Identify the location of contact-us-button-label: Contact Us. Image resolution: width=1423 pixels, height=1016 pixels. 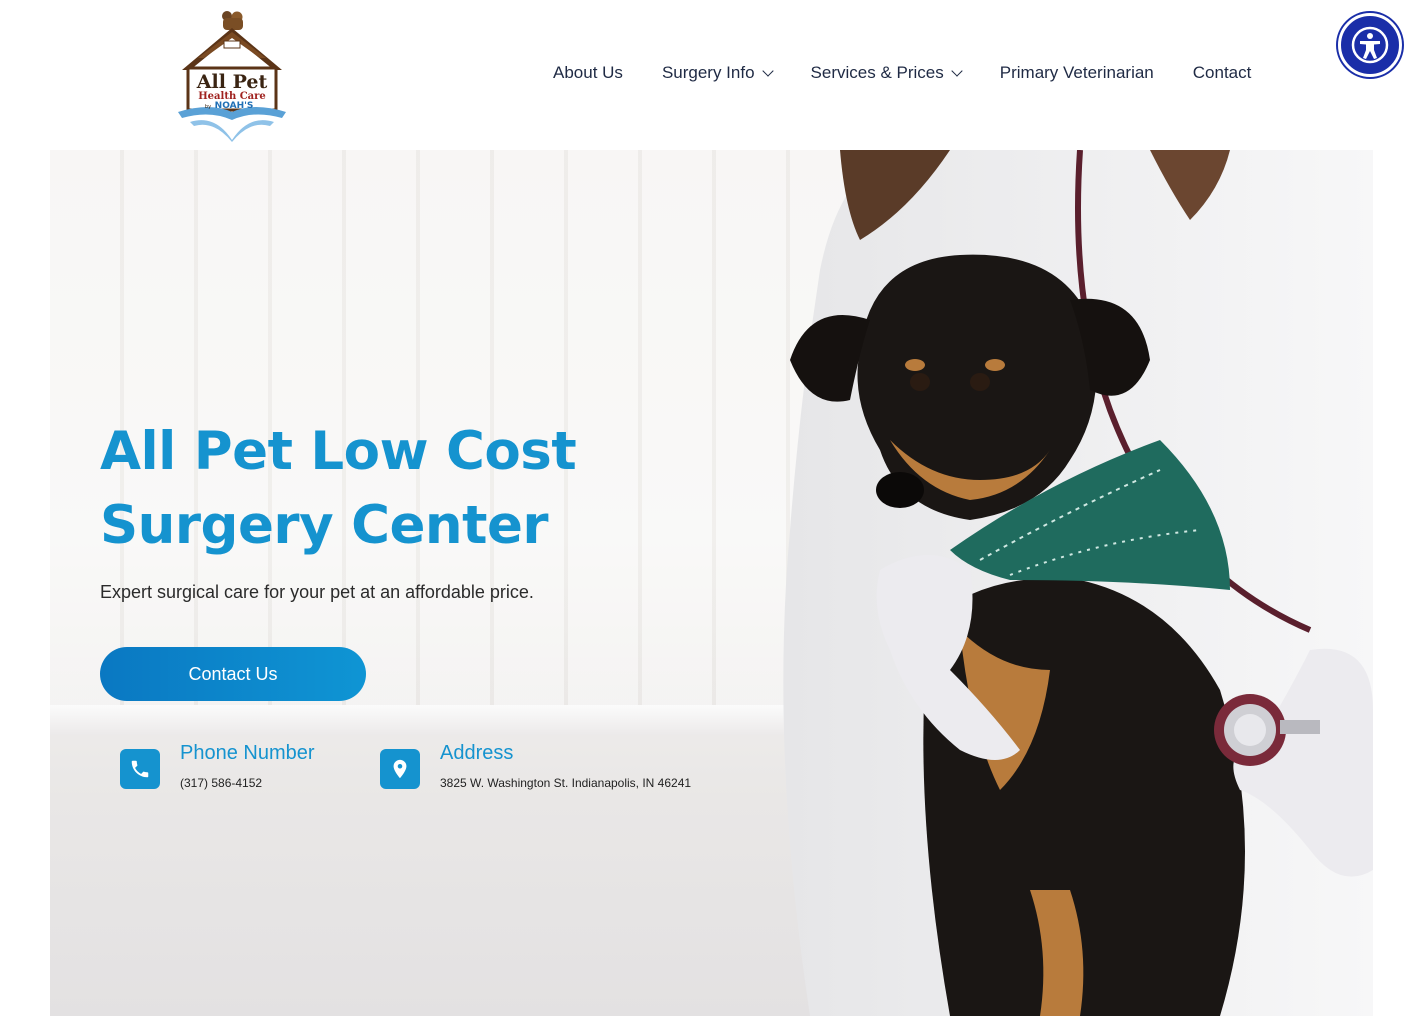
(233, 673).